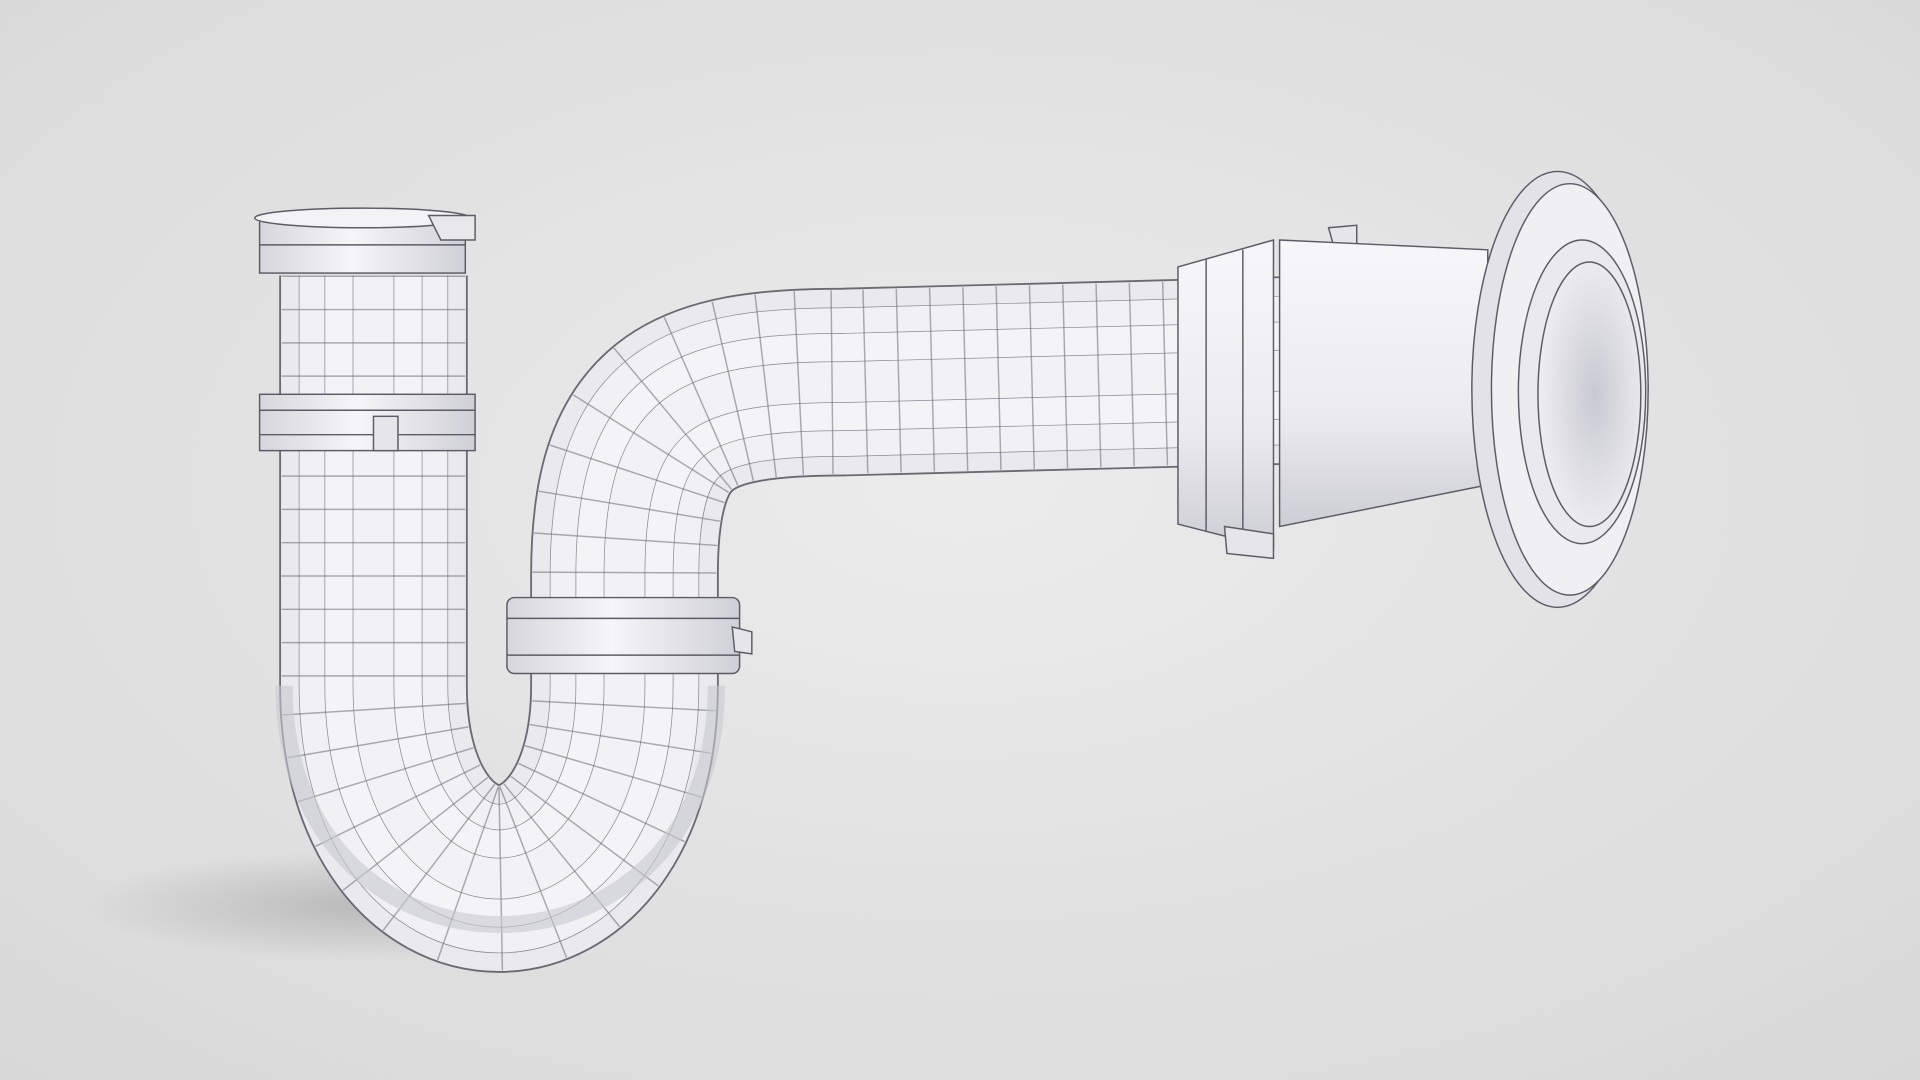  What do you see at coordinates (1560, 389) in the screenshot?
I see `wall-flange` at bounding box center [1560, 389].